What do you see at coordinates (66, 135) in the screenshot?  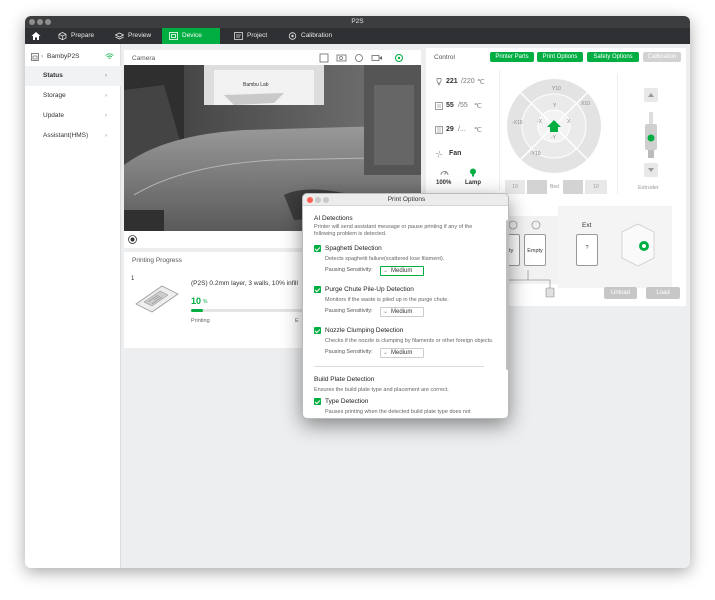 I see `sidebar-item-label: Assistant(HMS)` at bounding box center [66, 135].